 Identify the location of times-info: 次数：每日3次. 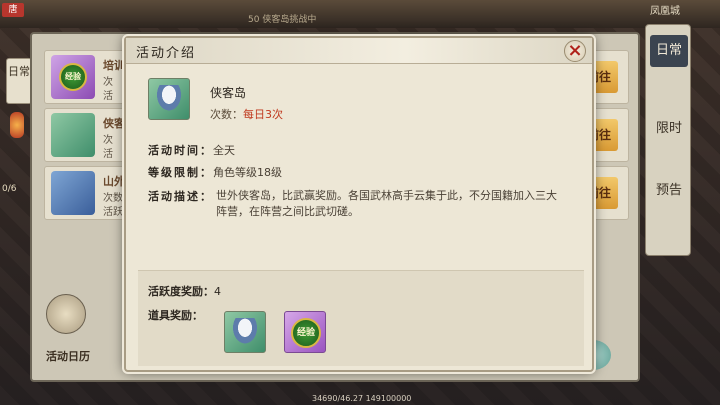
(246, 114).